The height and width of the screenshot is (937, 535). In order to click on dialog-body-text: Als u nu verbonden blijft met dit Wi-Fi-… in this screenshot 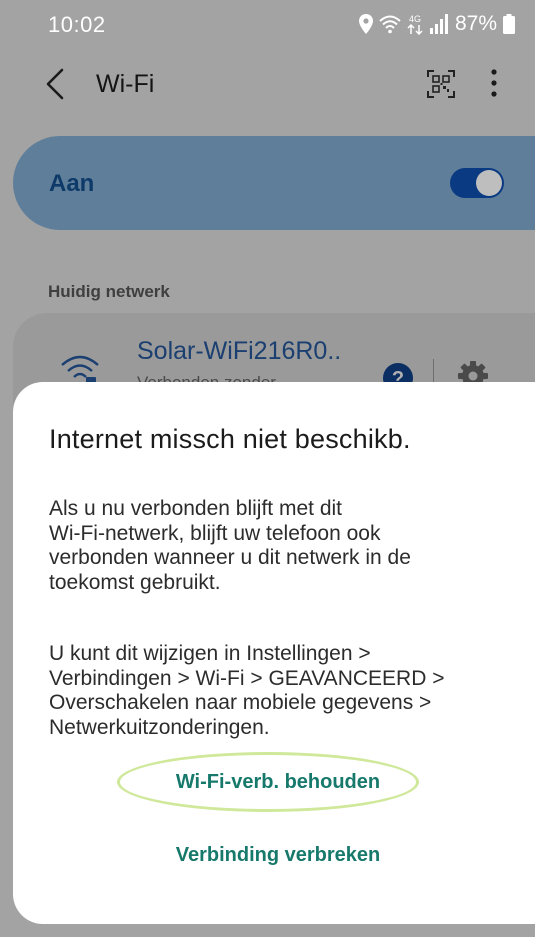, I will do `click(230, 545)`.